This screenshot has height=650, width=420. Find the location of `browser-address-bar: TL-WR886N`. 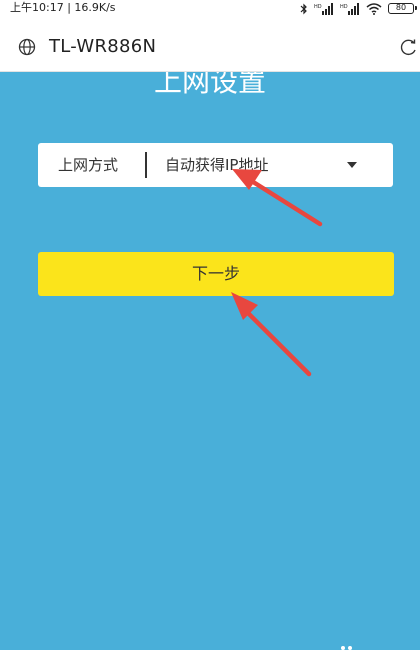

browser-address-bar: TL-WR886N is located at coordinates (210, 45).